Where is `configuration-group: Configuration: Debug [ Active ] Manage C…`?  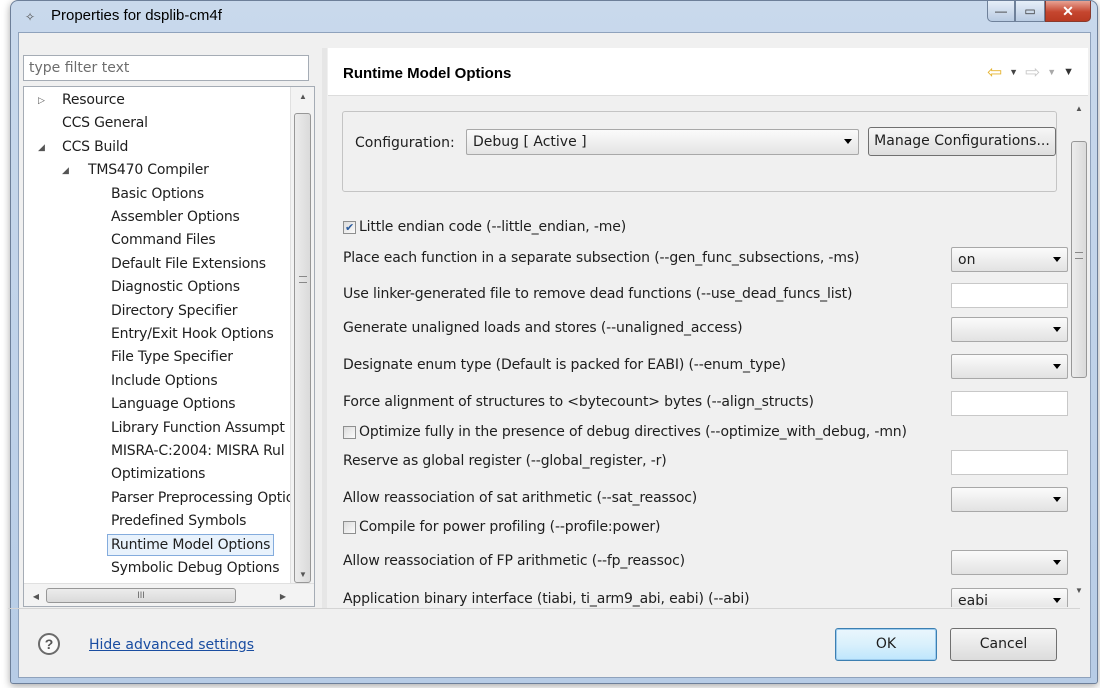 configuration-group: Configuration: Debug [ Active ] Manage C… is located at coordinates (699, 151).